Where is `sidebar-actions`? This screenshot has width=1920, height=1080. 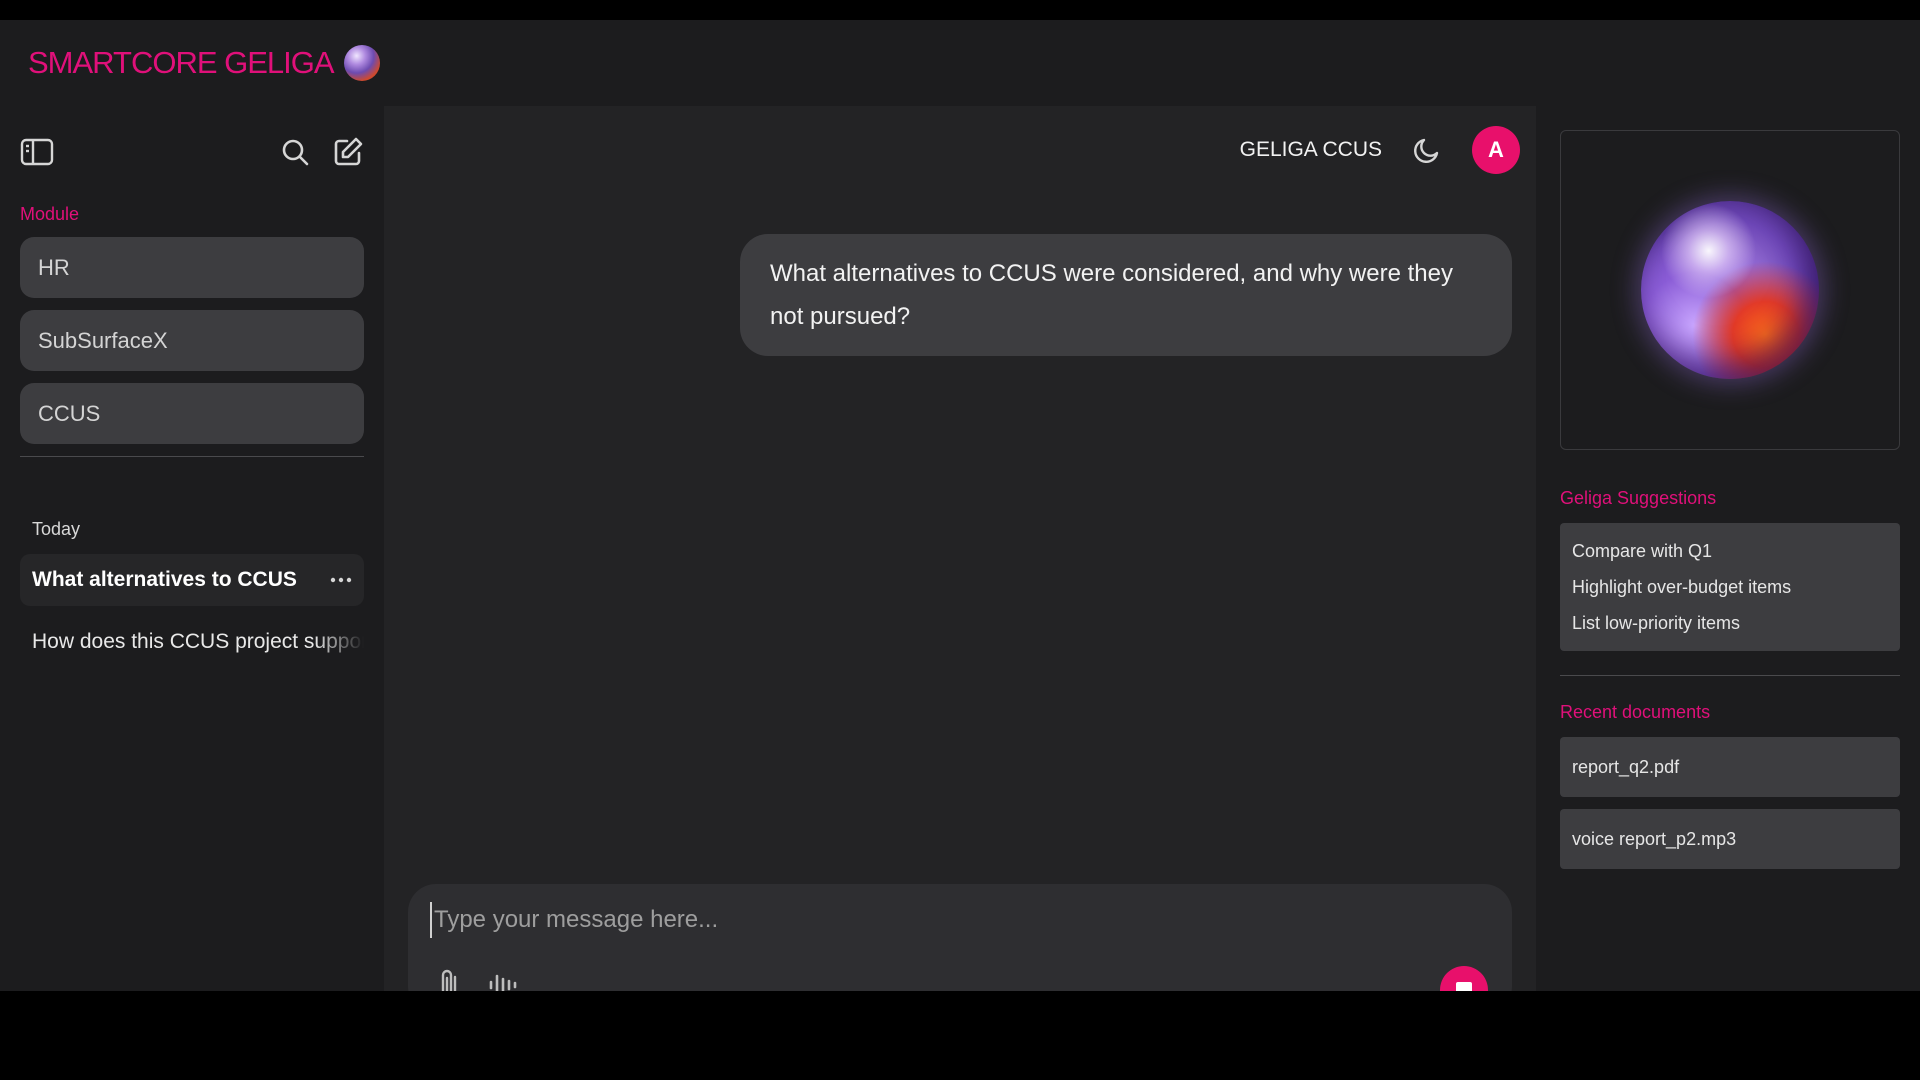
sidebar-actions is located at coordinates (322, 152).